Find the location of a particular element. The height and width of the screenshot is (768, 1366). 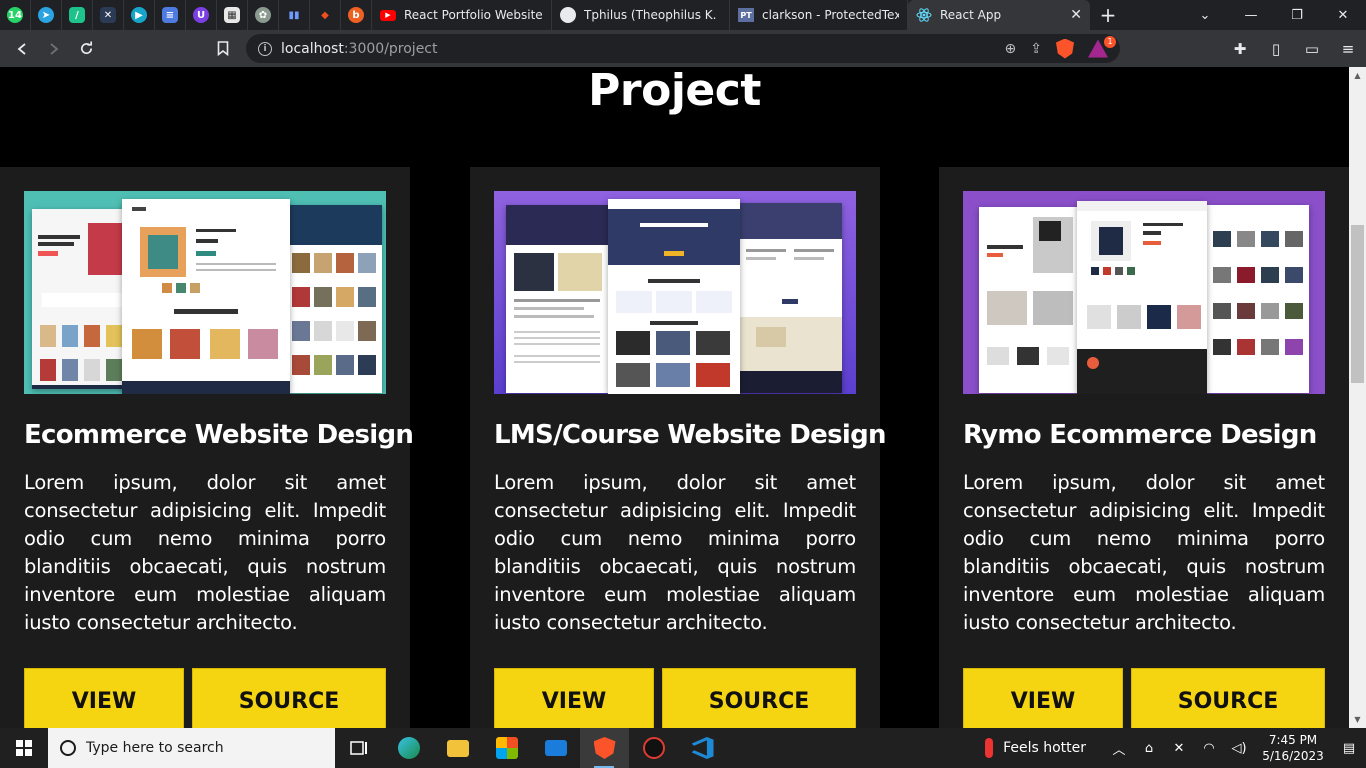

newspaper-icon: ▦ is located at coordinates (232, 15).